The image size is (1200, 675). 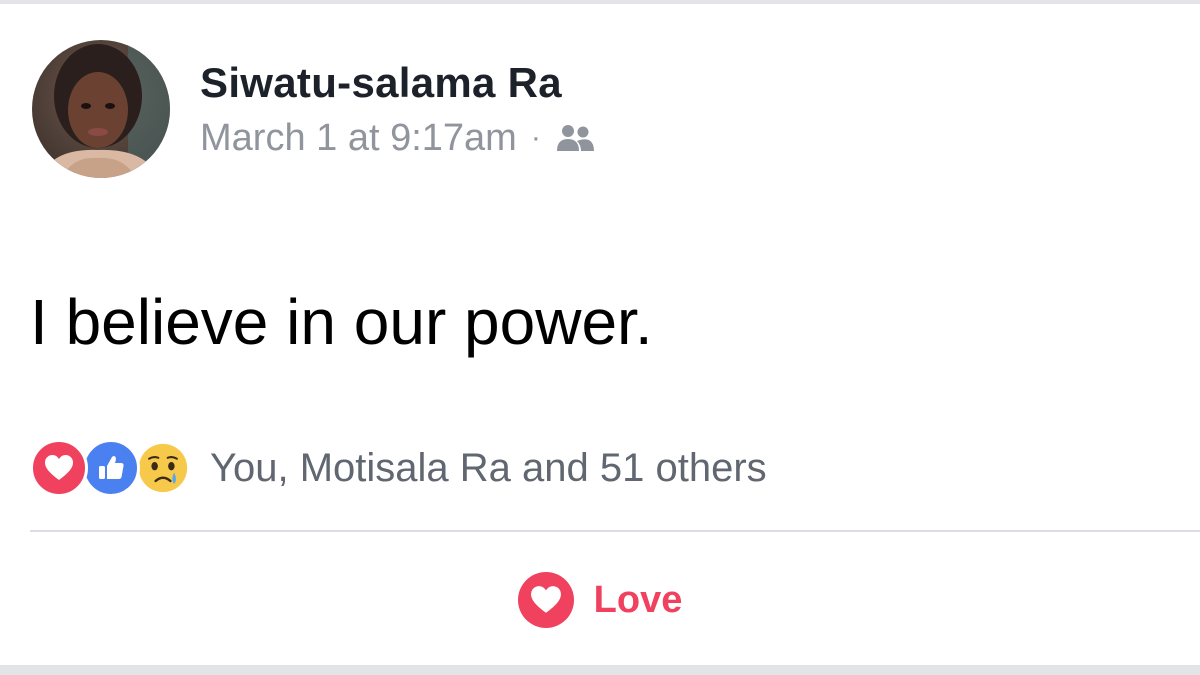 I want to click on author-block: Siwatu-salama Ra March 1 at 9:17am ·, so click(x=397, y=109).